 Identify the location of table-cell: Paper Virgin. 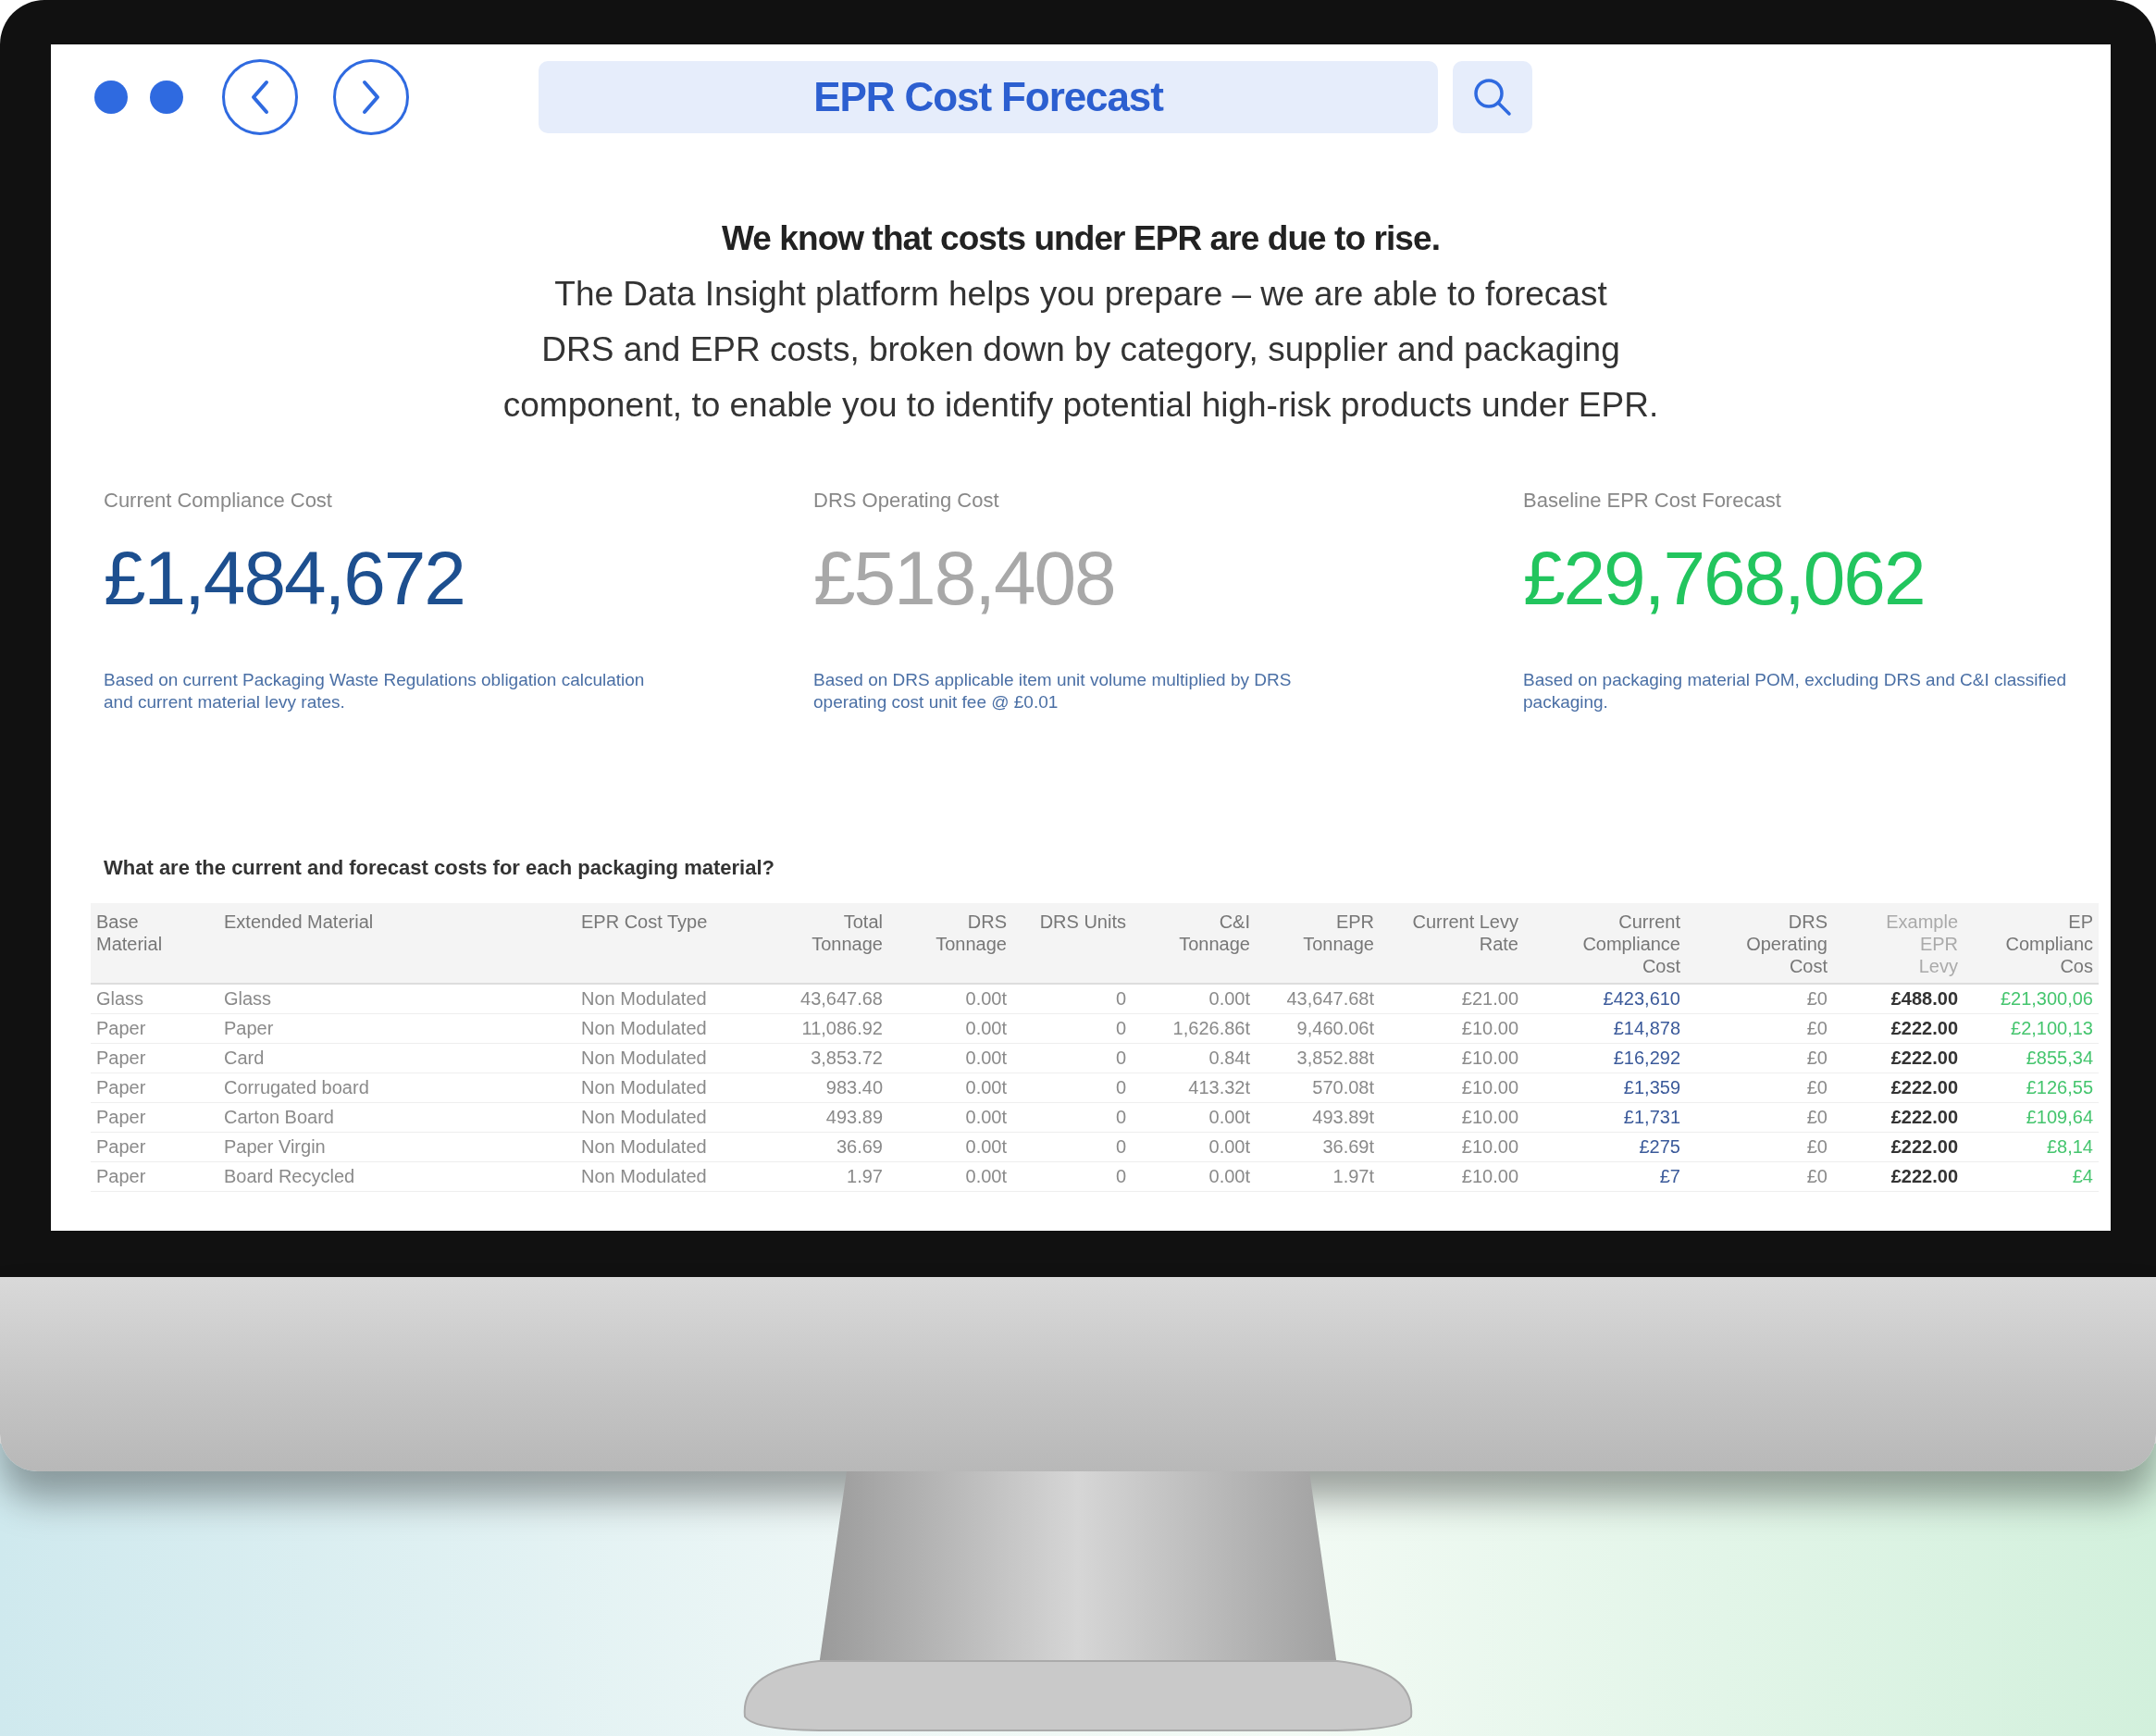
(397, 1147).